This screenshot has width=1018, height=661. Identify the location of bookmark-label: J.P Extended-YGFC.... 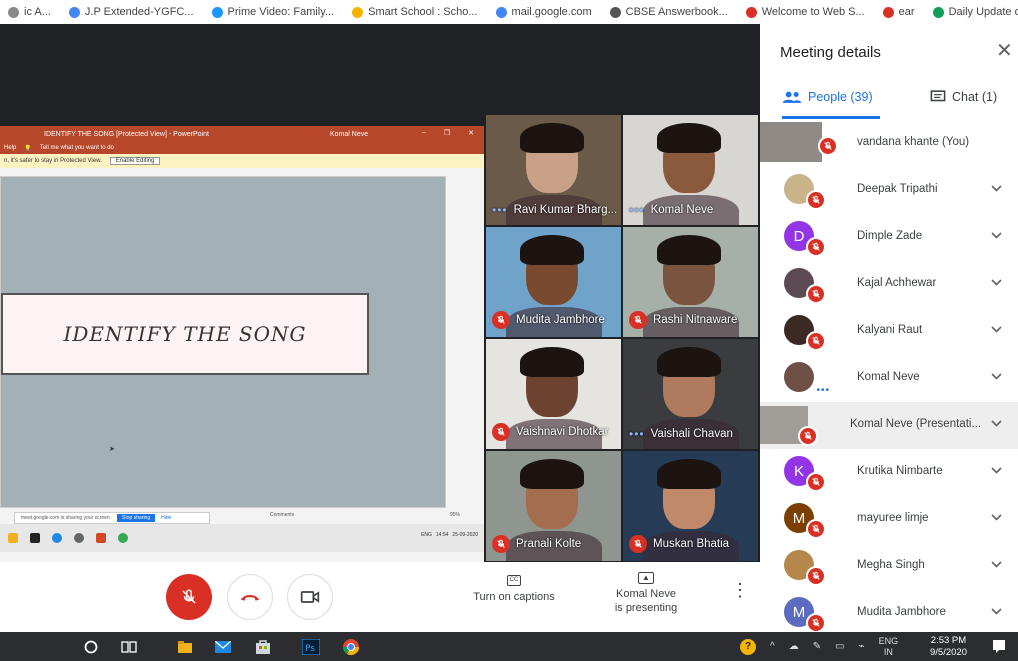
(139, 12).